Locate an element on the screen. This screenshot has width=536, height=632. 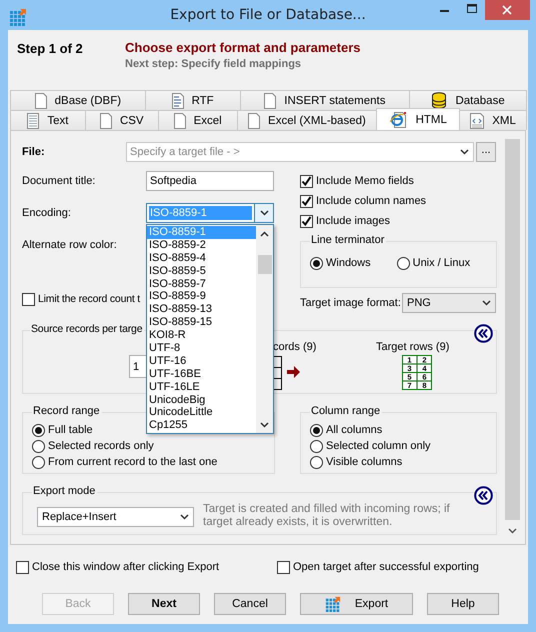
step-indicator: Step 1 of 2 is located at coordinates (50, 49).